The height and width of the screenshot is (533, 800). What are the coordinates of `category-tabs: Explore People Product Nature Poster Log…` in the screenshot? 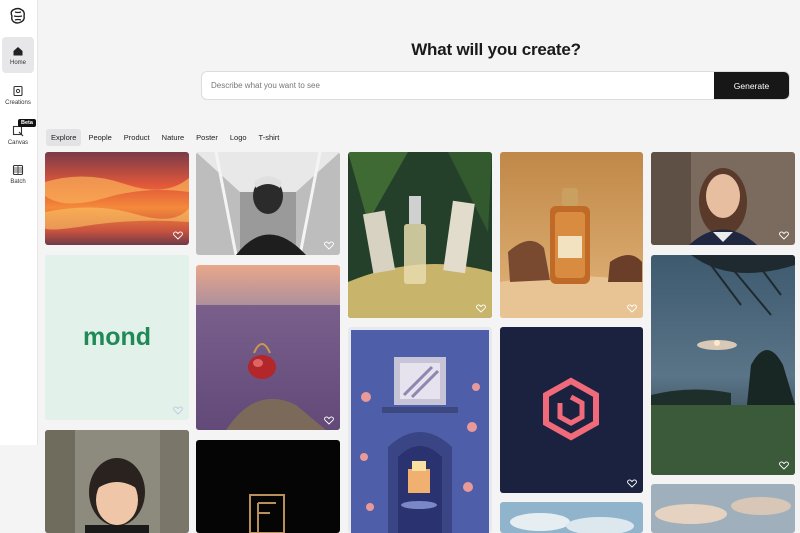 It's located at (165, 137).